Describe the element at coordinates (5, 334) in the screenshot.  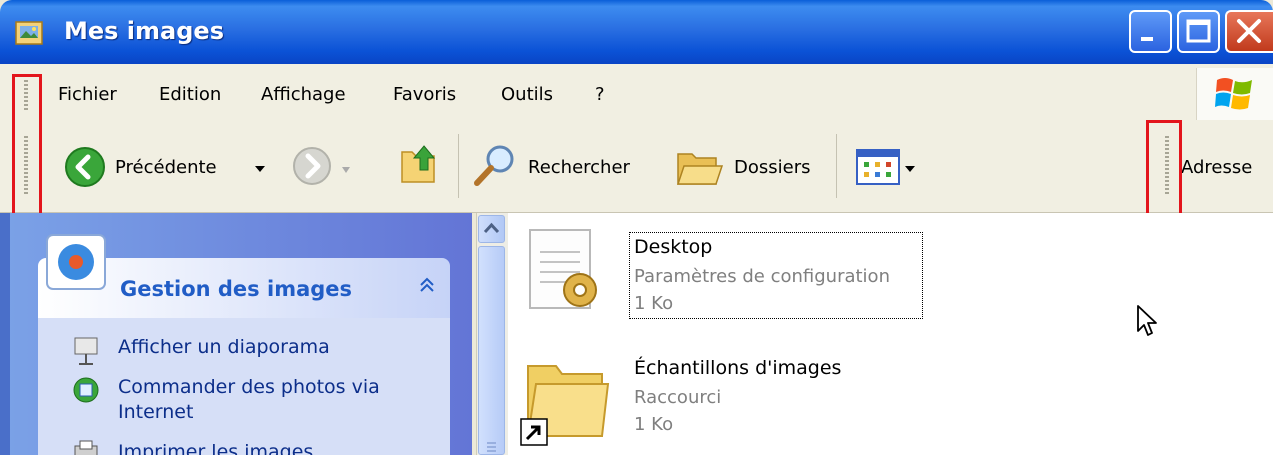
I see `task-pane-edge` at that location.